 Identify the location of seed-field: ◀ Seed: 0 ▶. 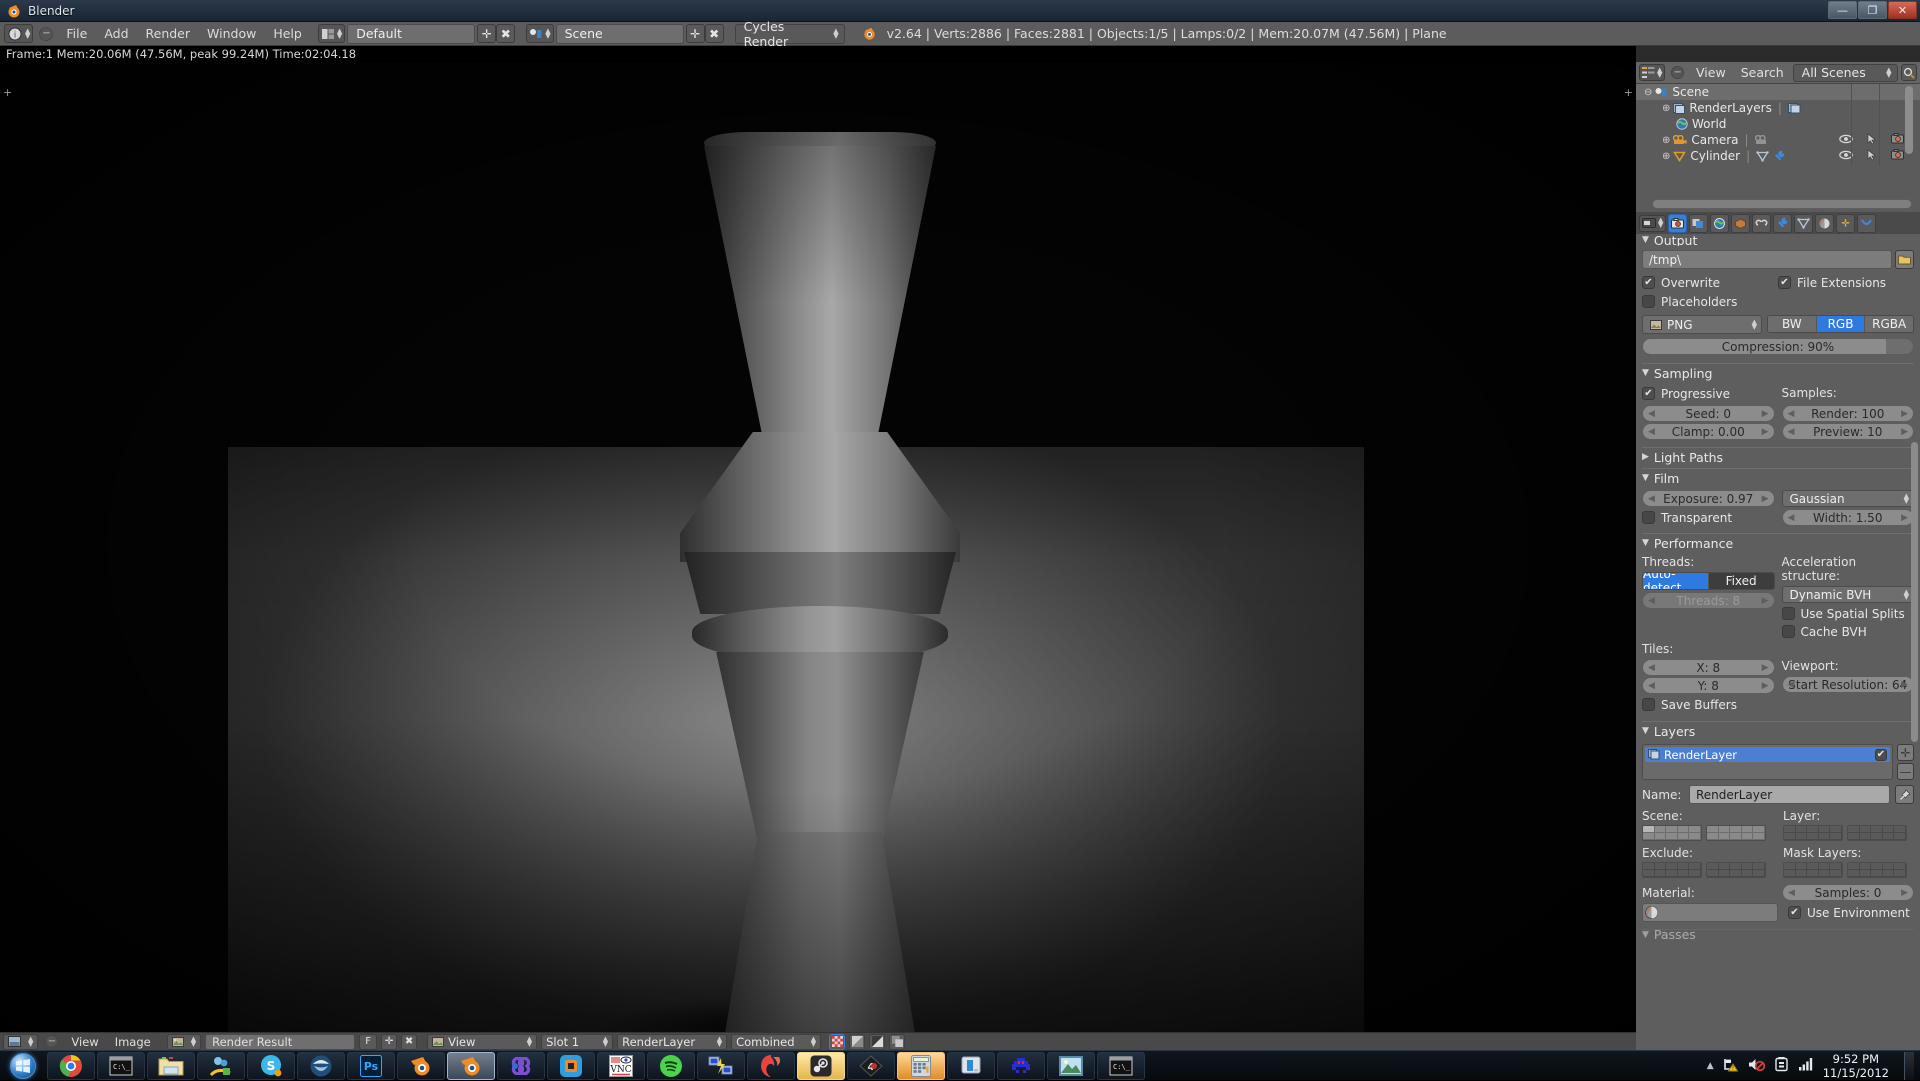
(1708, 413).